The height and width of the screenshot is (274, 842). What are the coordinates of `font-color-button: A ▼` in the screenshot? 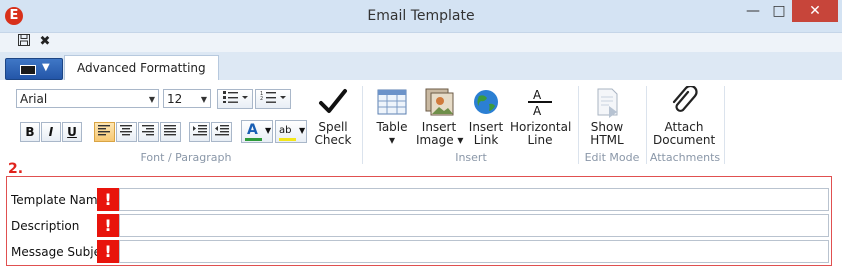 It's located at (257, 131).